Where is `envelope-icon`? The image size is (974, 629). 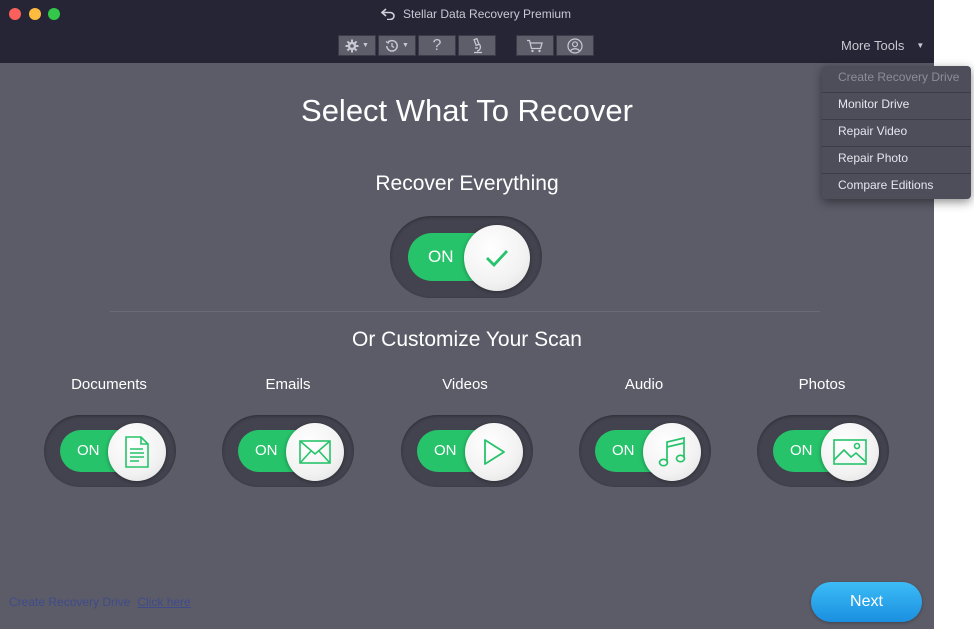 envelope-icon is located at coordinates (315, 452).